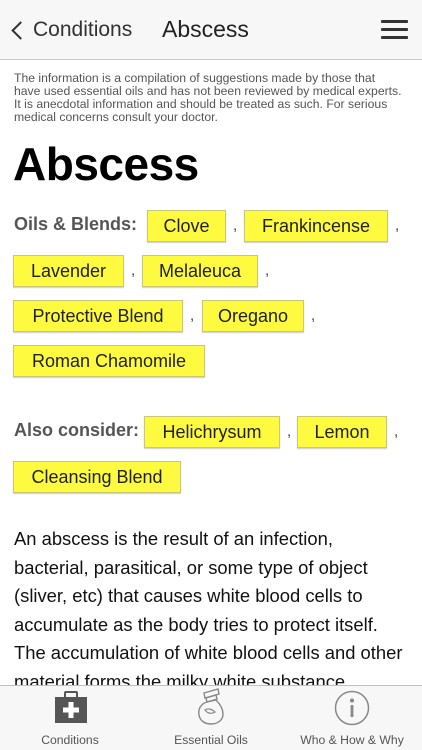 The width and height of the screenshot is (422, 750). I want to click on tab-label-conditions: Conditions, so click(70, 740).